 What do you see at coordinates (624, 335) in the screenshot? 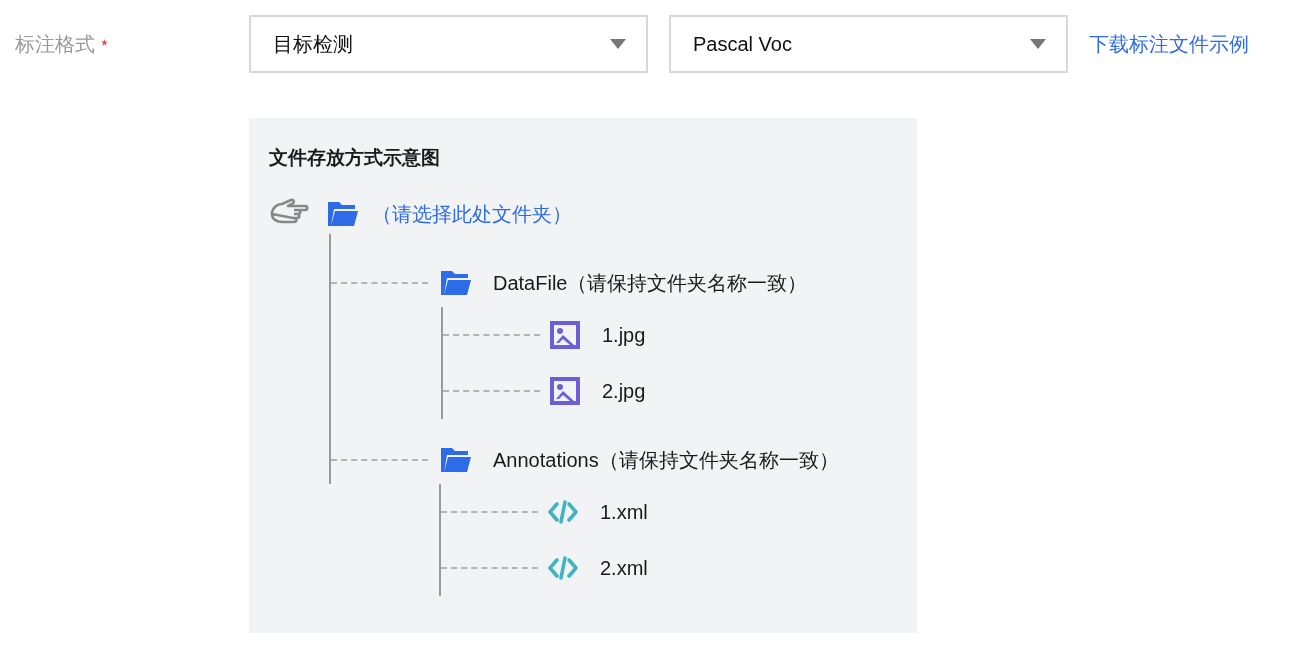
I see `file-name: 1.jpg` at bounding box center [624, 335].